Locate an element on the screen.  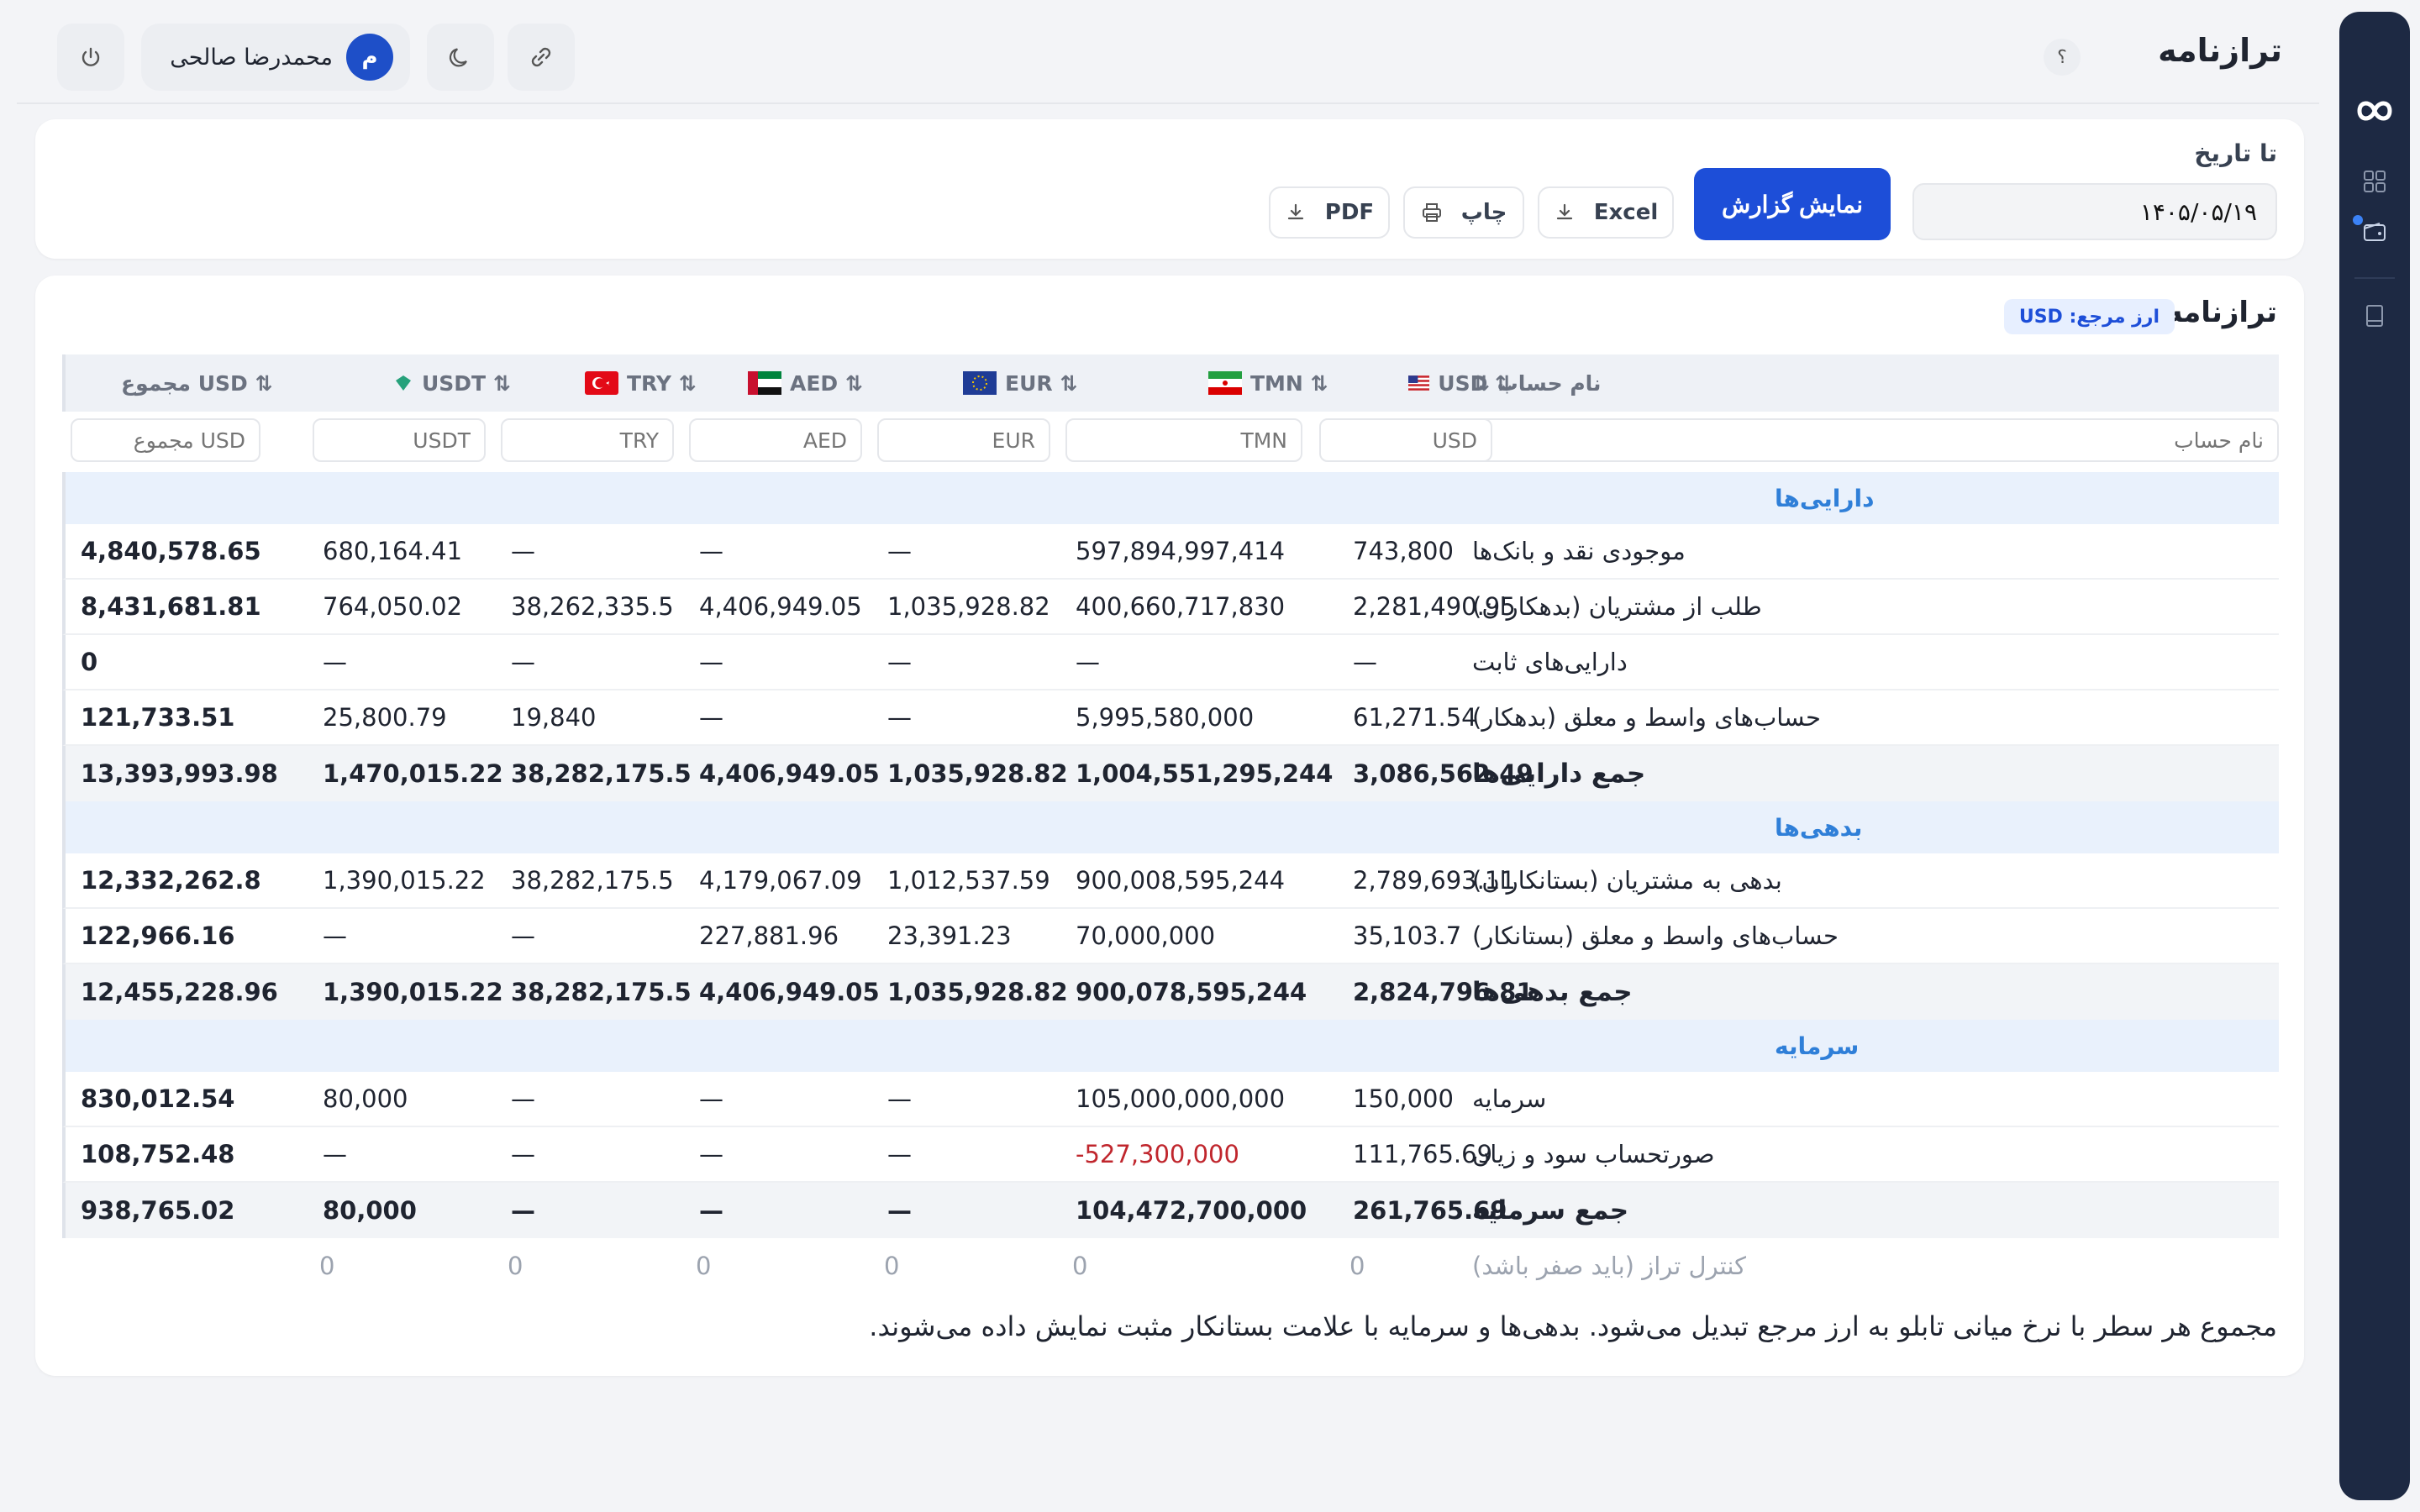
cell-total: 12,332,262.8 is located at coordinates (171, 880).